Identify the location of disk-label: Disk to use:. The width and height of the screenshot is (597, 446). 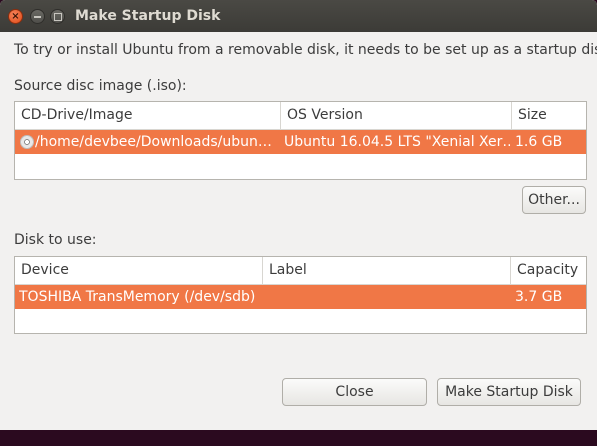
(55, 240).